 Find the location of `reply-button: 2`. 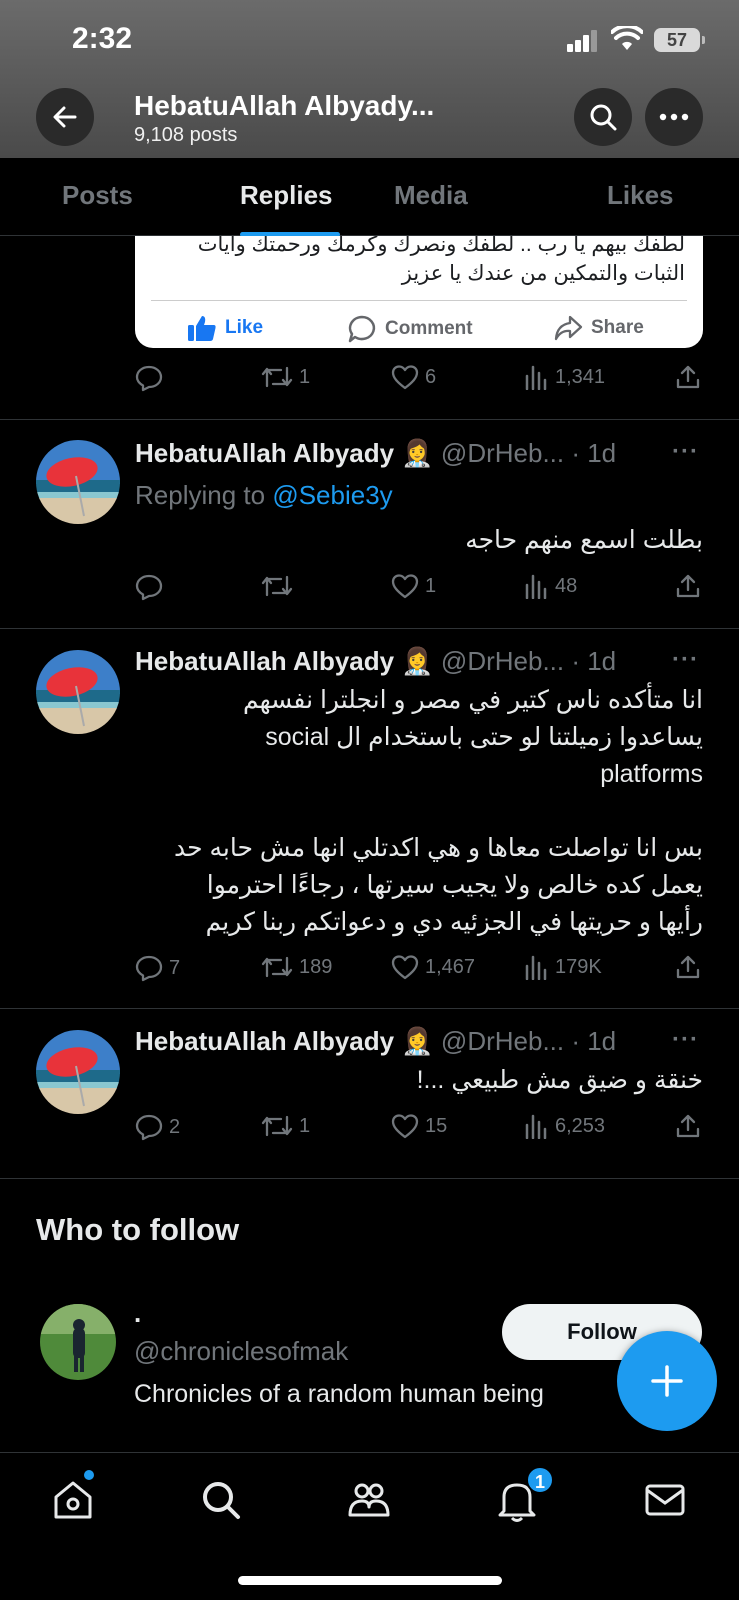

reply-button: 2 is located at coordinates (157, 1127).